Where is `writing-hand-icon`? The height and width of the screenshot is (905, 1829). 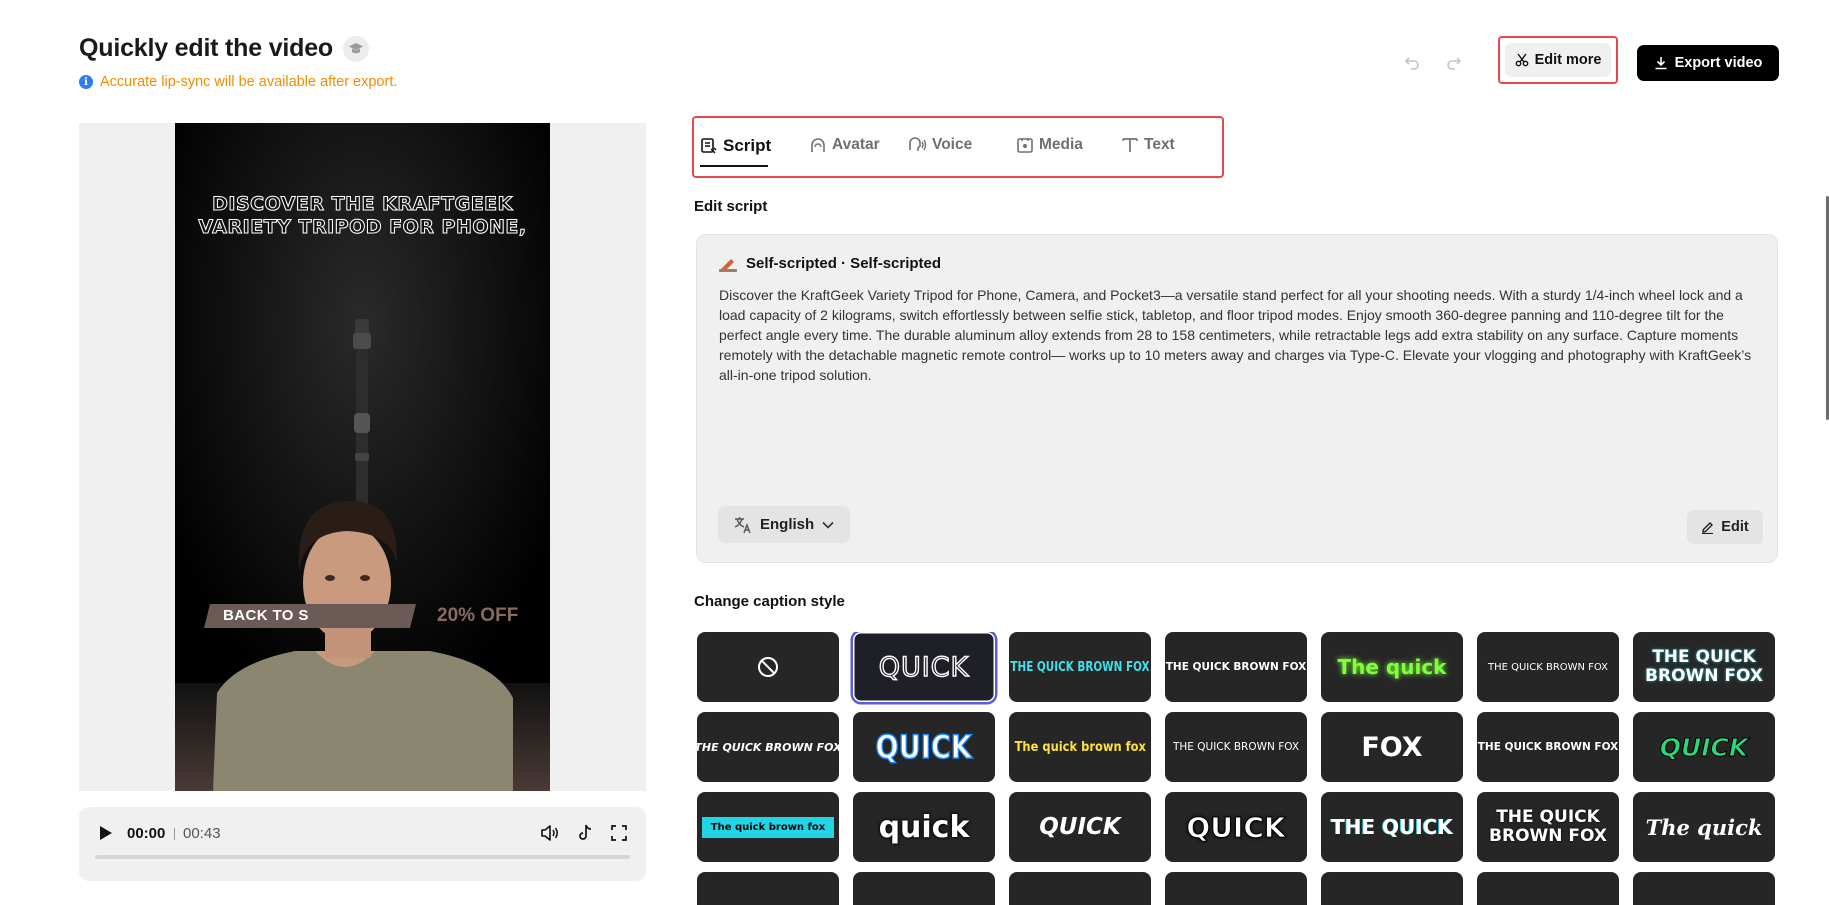
writing-hand-icon is located at coordinates (728, 265).